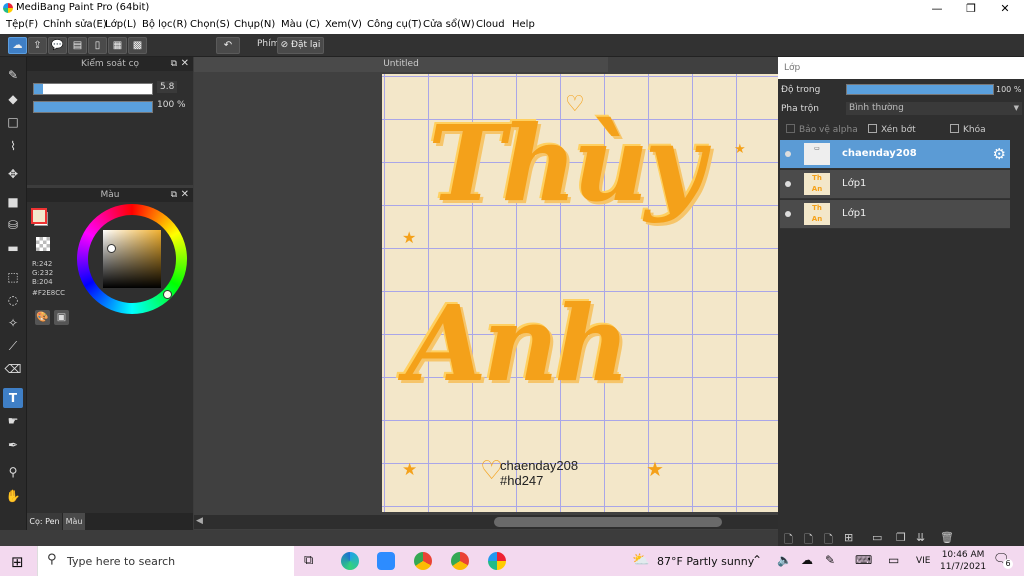  I want to click on task-view-icon: ⧉, so click(308, 560).